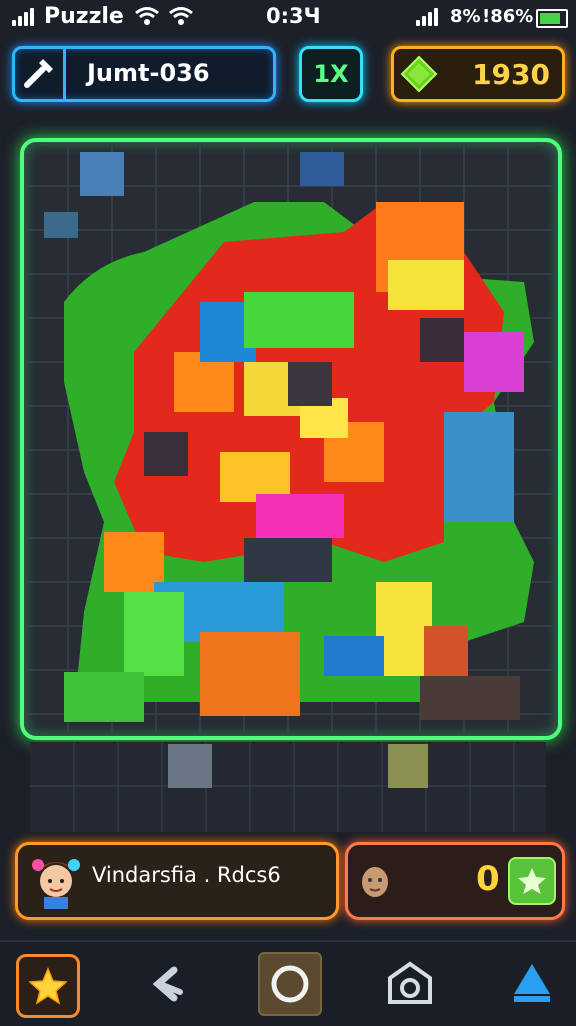 This screenshot has height=1026, width=576. Describe the element at coordinates (181, 16) in the screenshot. I see `wifi-icon-secondary` at that location.